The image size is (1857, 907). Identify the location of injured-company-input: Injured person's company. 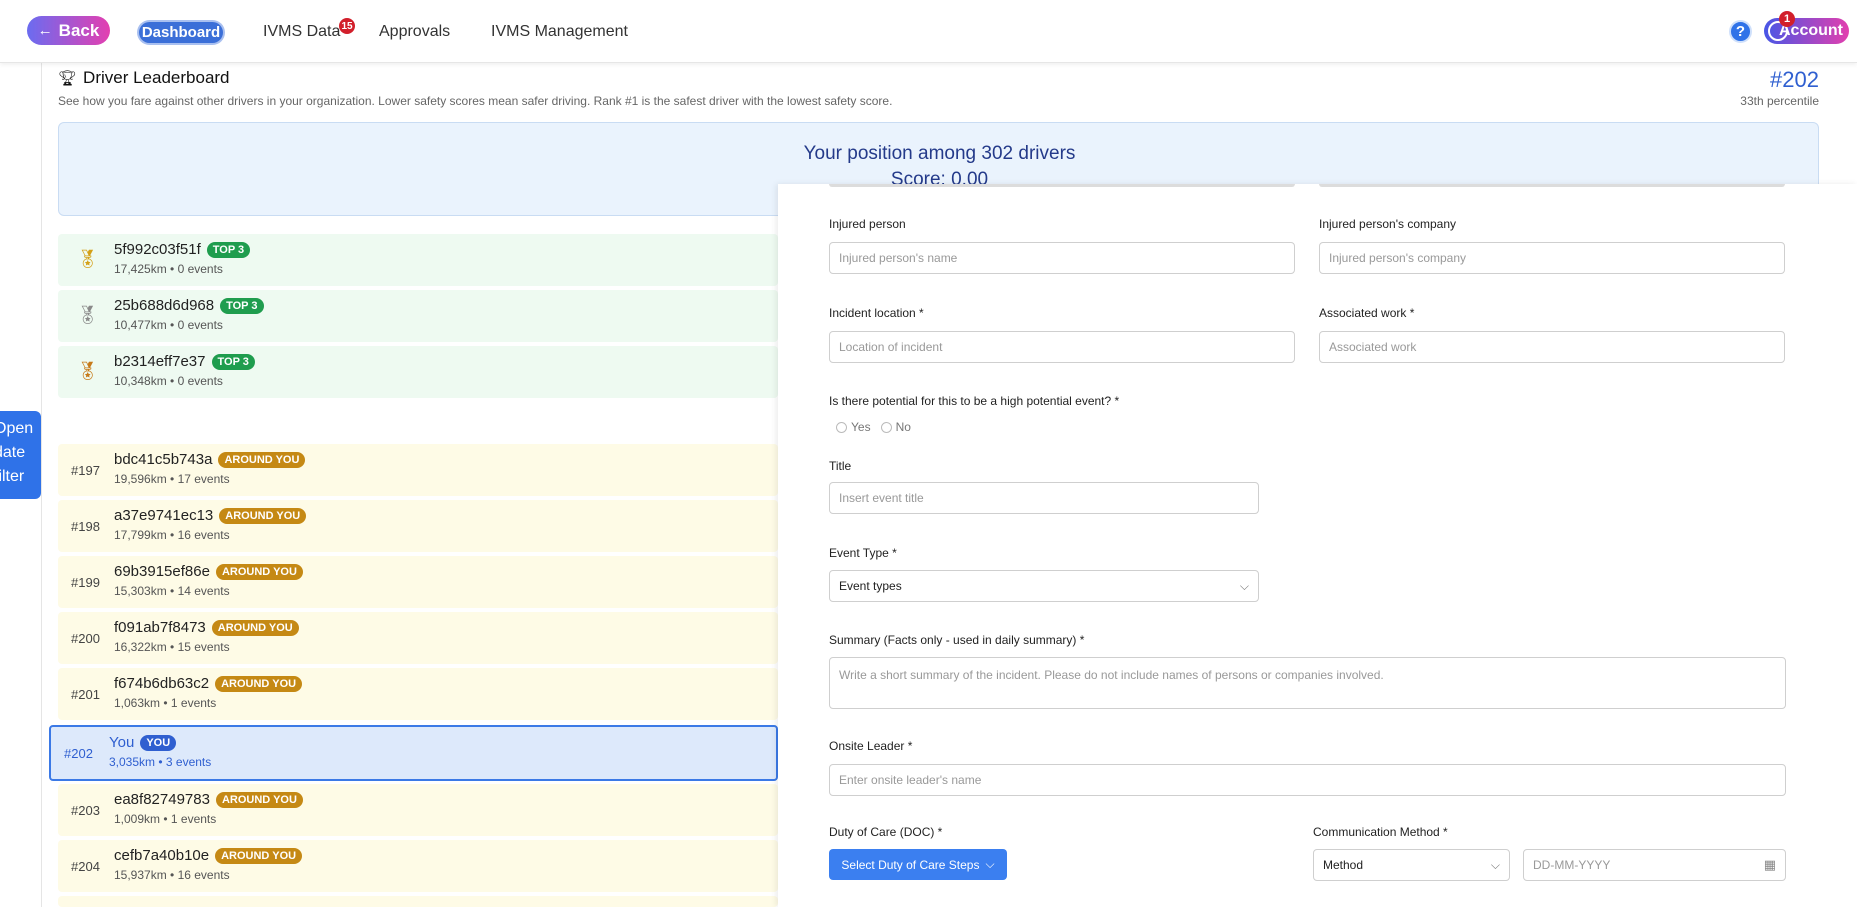
(1552, 258).